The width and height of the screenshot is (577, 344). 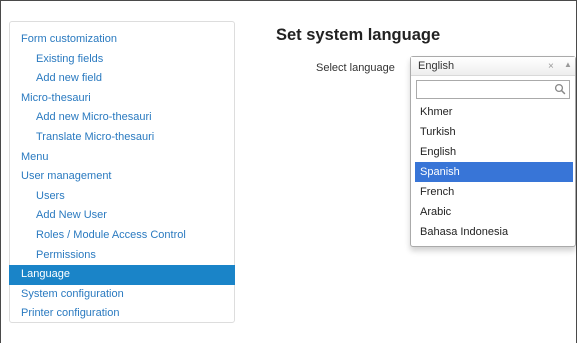 I want to click on language-search-input, so click(x=493, y=89).